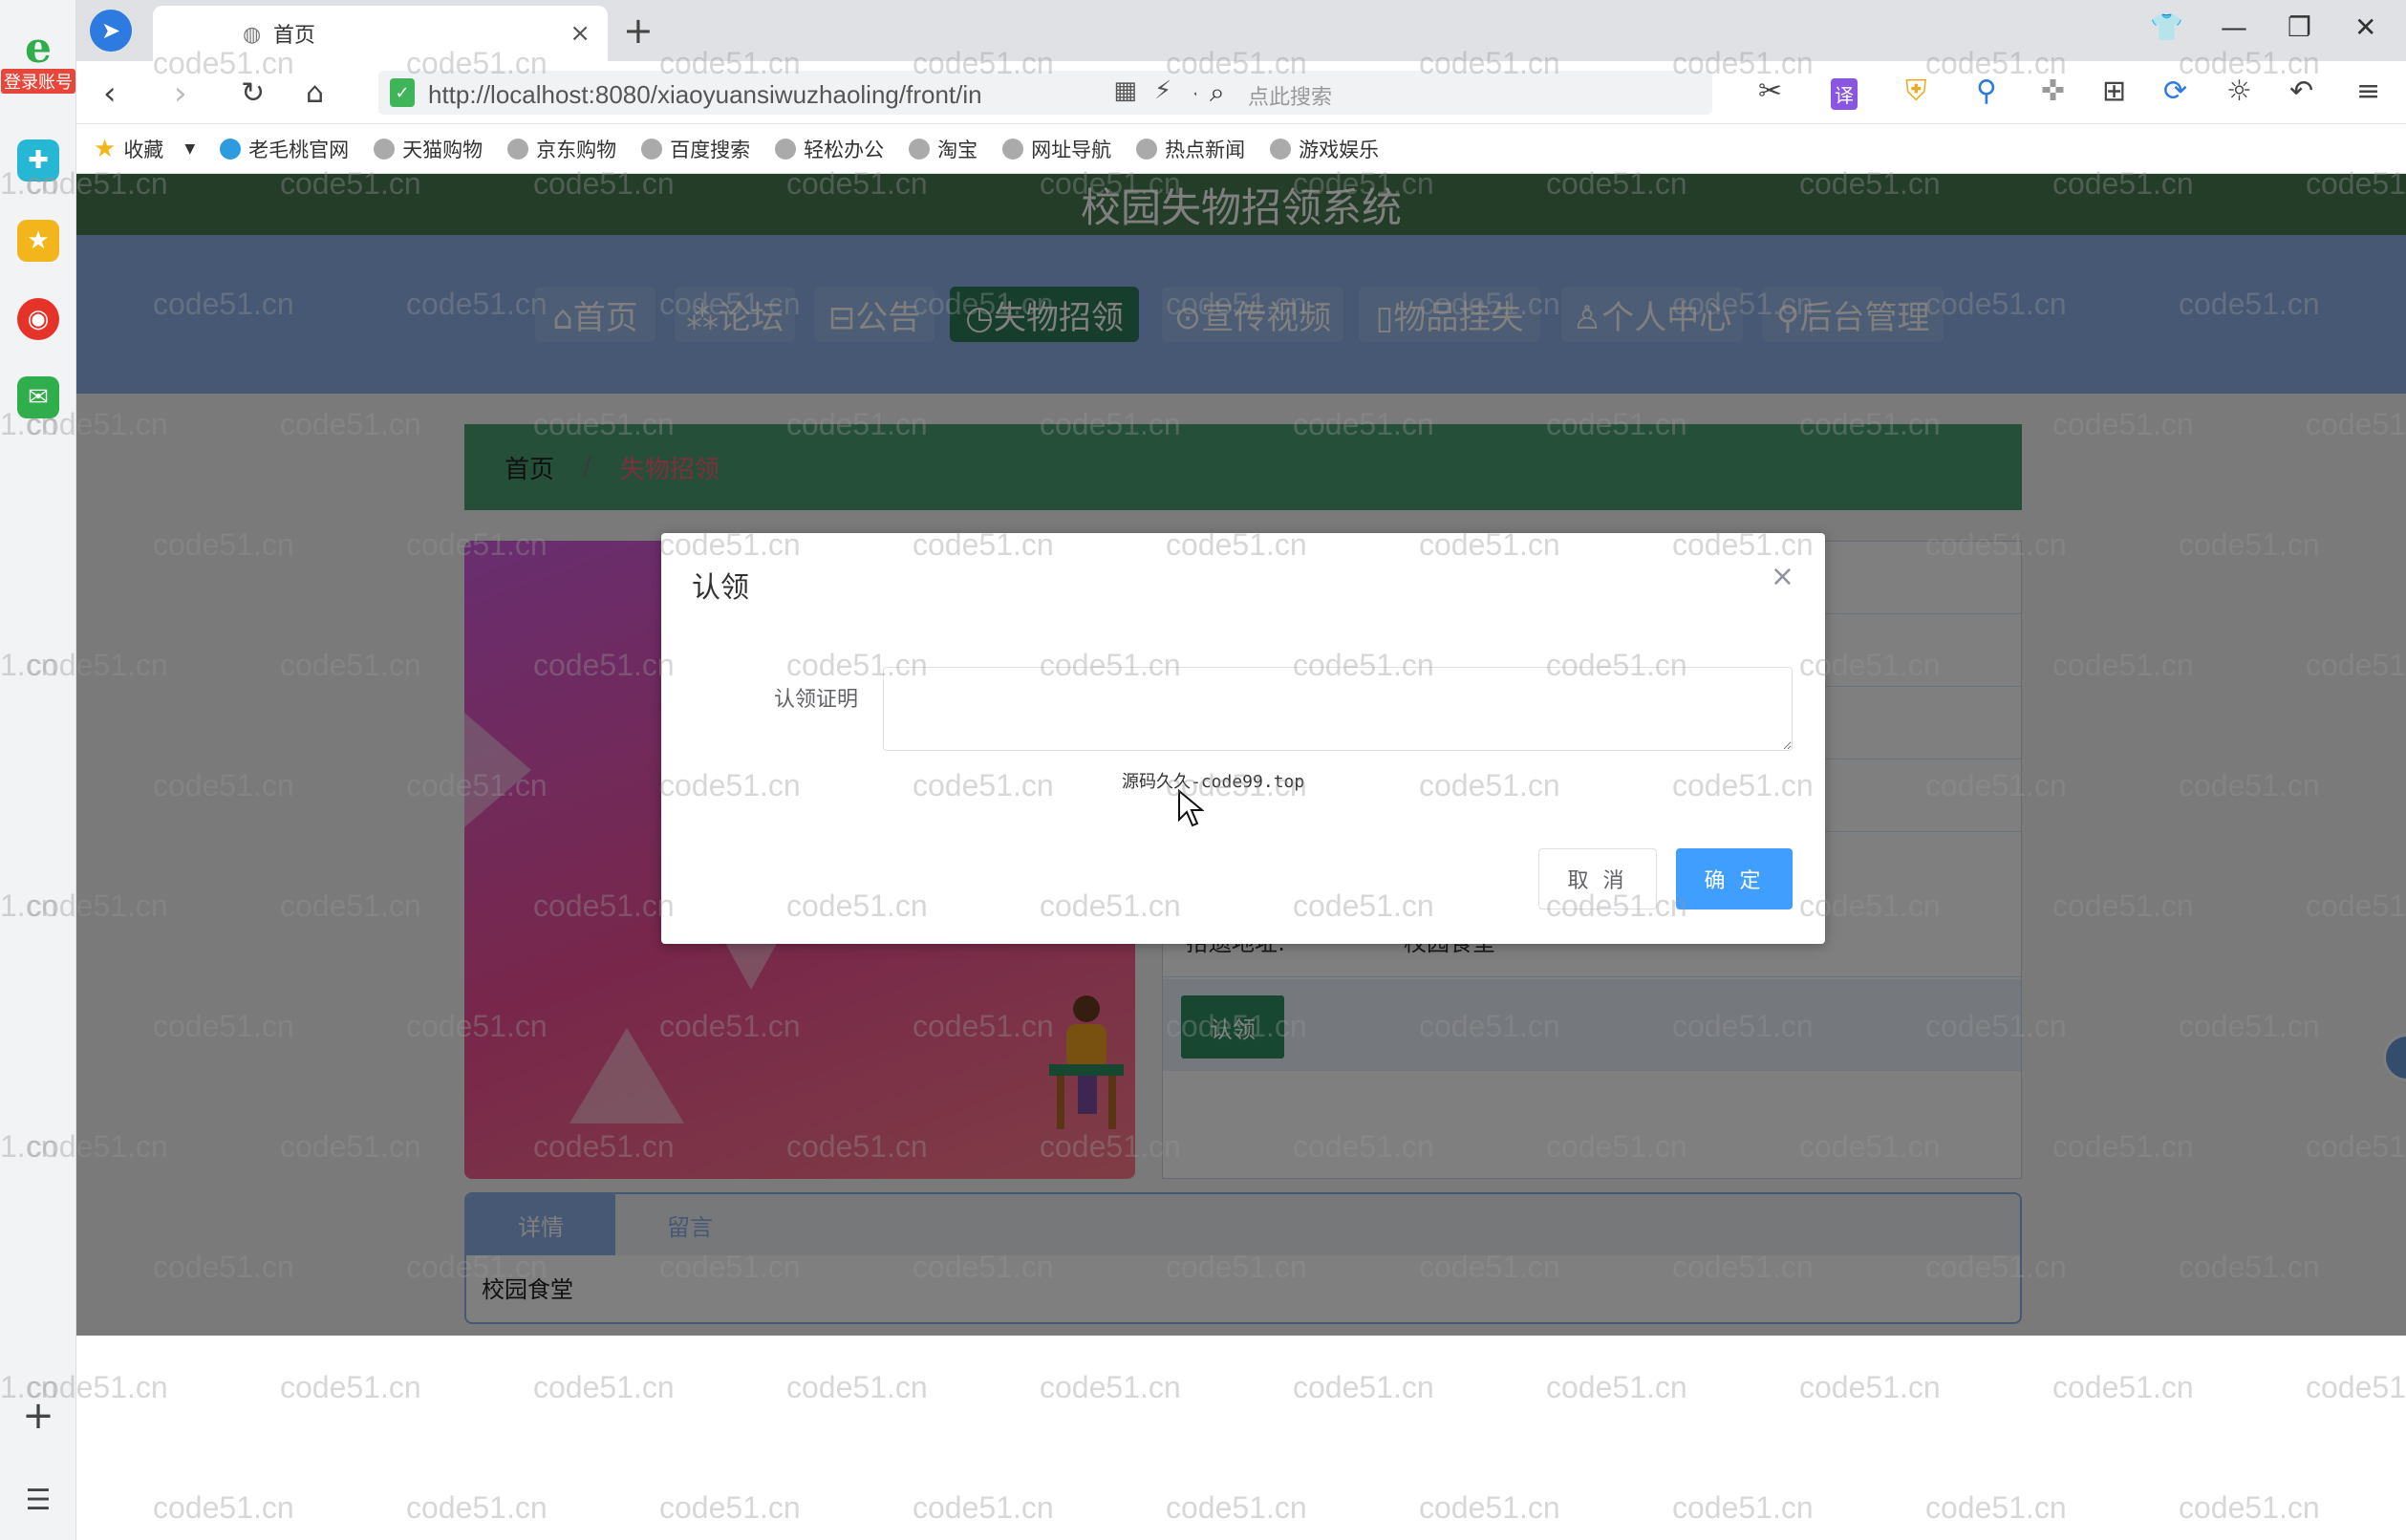  What do you see at coordinates (2166, 27) in the screenshot?
I see `skin-icon: 👕` at bounding box center [2166, 27].